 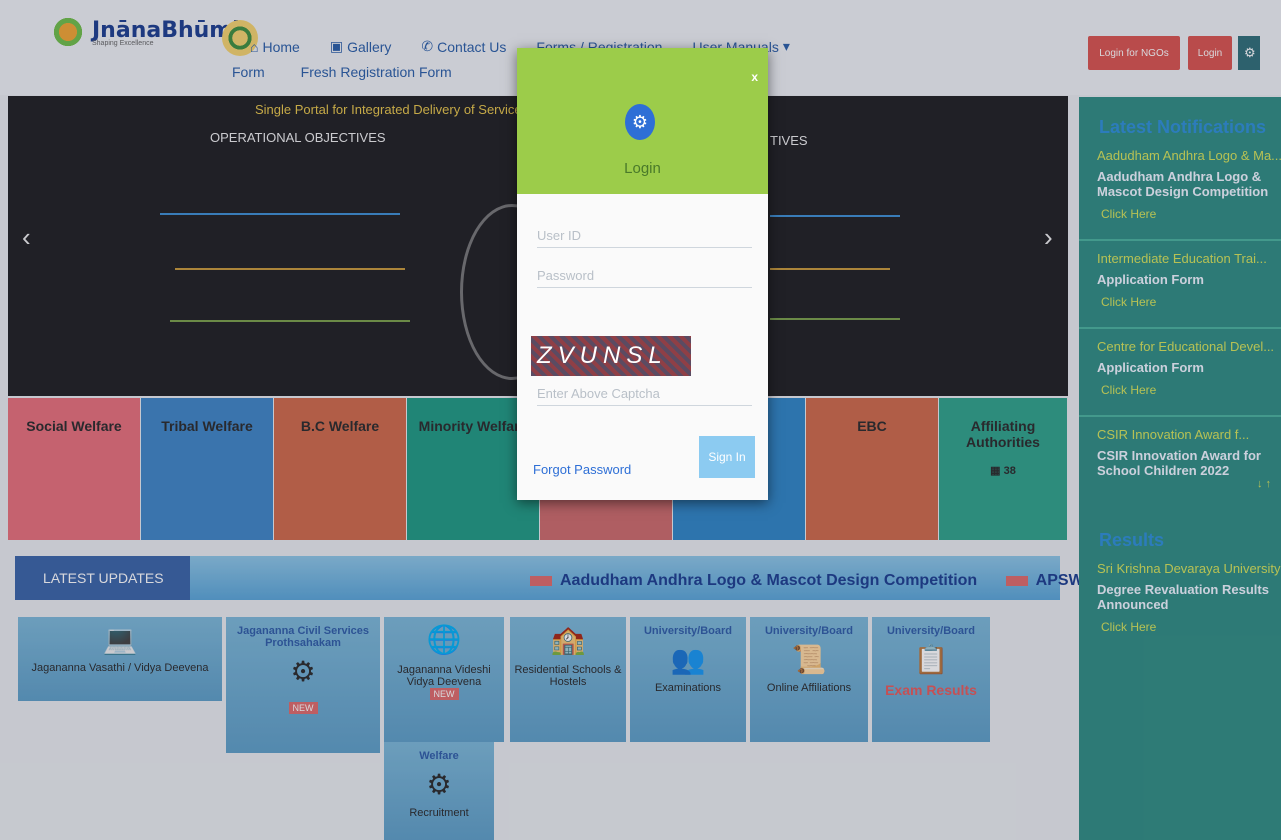 What do you see at coordinates (644, 238) in the screenshot?
I see `user-id-field: User ID` at bounding box center [644, 238].